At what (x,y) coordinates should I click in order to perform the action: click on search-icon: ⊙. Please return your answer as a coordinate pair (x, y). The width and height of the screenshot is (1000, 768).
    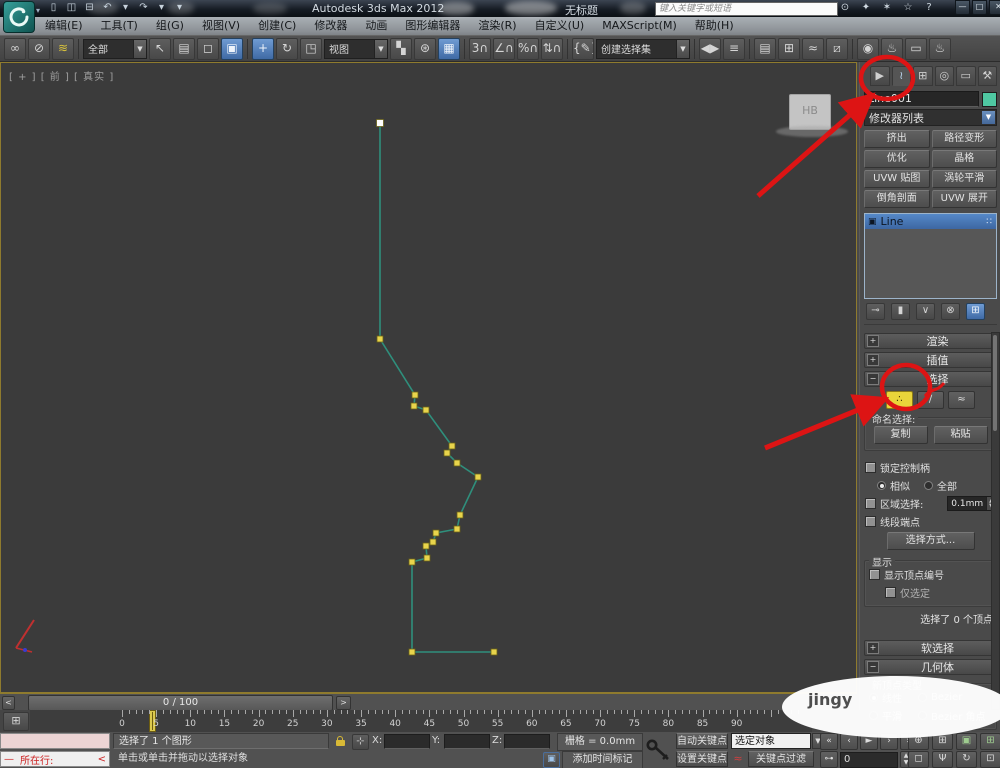
    Looking at the image, I should click on (845, 8).